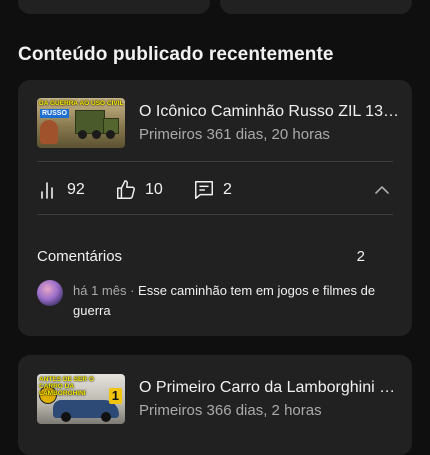 This screenshot has width=430, height=455. What do you see at coordinates (81, 123) in the screenshot?
I see `video-thumbnail: DA GUERRA AO USO CIVIL RUSSO` at bounding box center [81, 123].